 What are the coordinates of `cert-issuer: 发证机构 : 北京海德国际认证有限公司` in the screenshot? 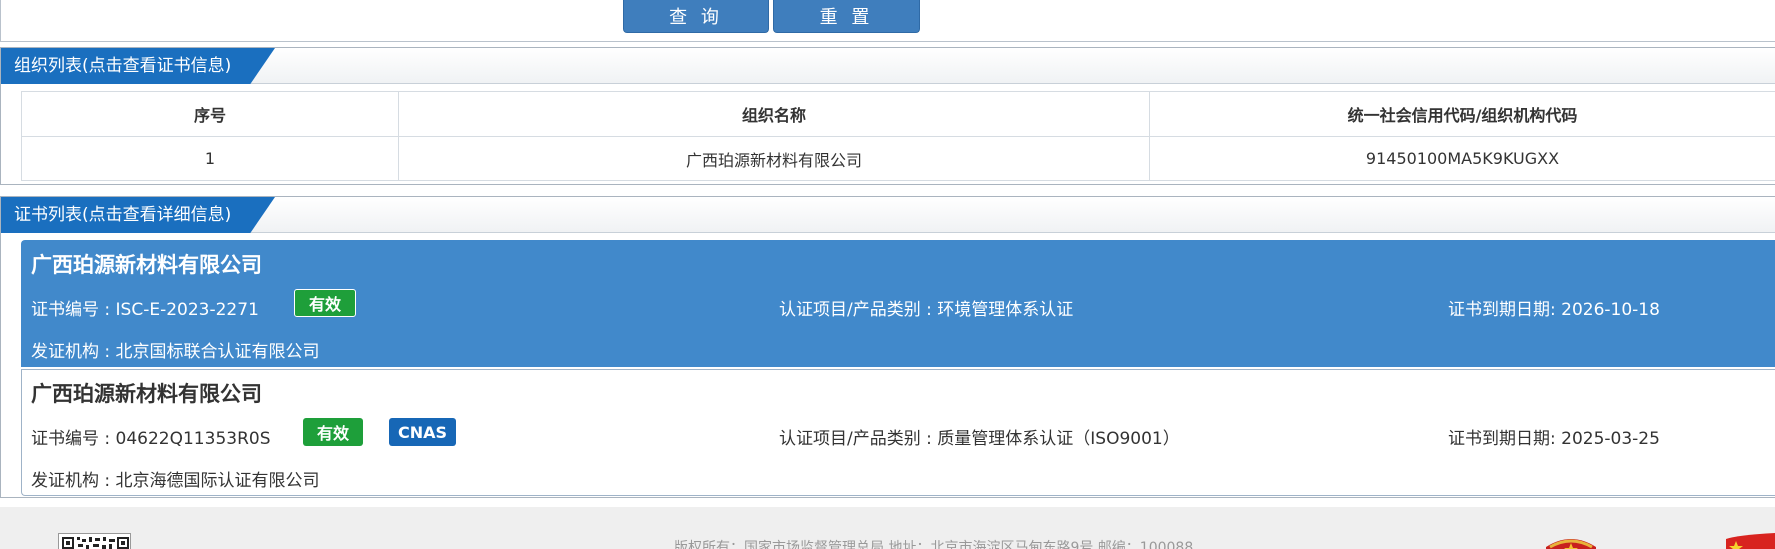 It's located at (175, 481).